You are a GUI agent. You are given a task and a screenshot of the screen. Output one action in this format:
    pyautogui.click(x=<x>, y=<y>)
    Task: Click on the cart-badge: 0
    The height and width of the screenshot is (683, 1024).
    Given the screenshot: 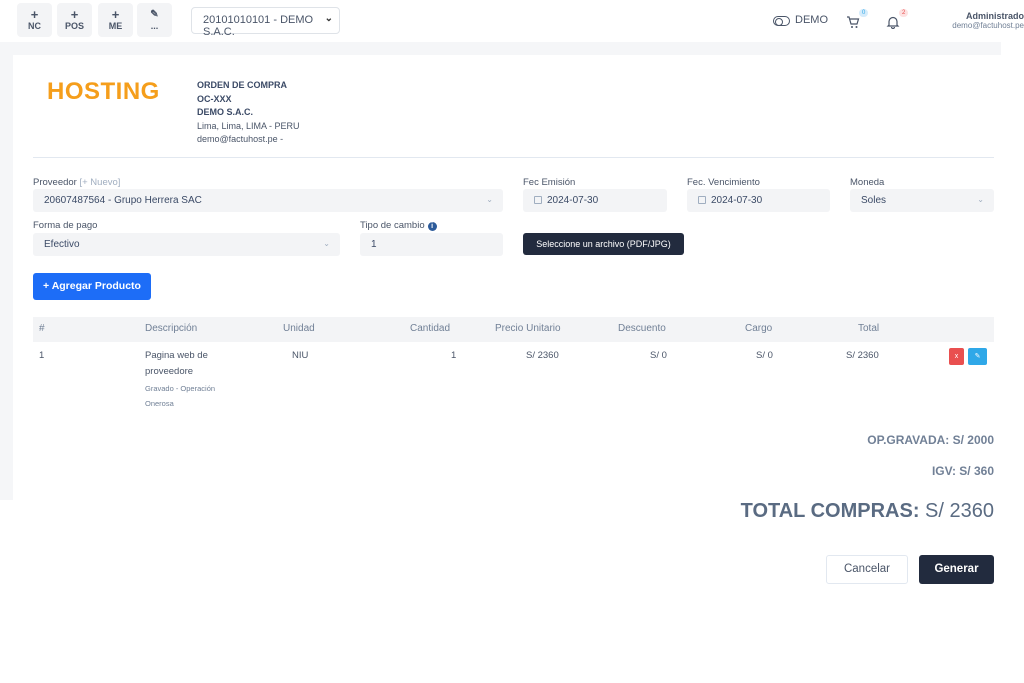 What is the action you would take?
    pyautogui.click(x=864, y=13)
    